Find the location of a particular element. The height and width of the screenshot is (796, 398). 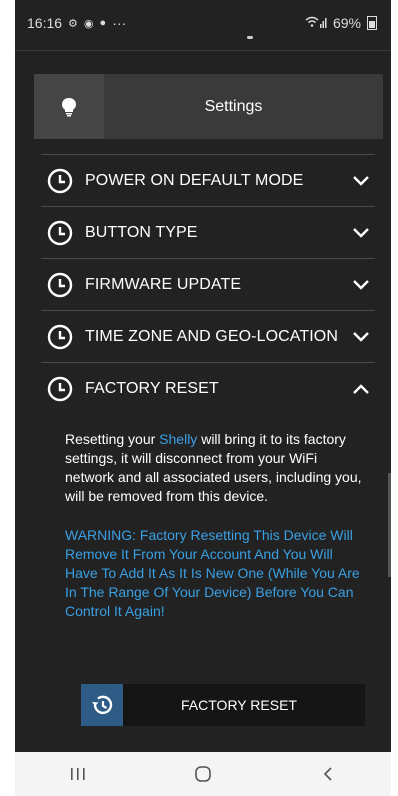

status-bar: 16:16 ⚙ ◉ ● ··· 69% is located at coordinates (203, 23).